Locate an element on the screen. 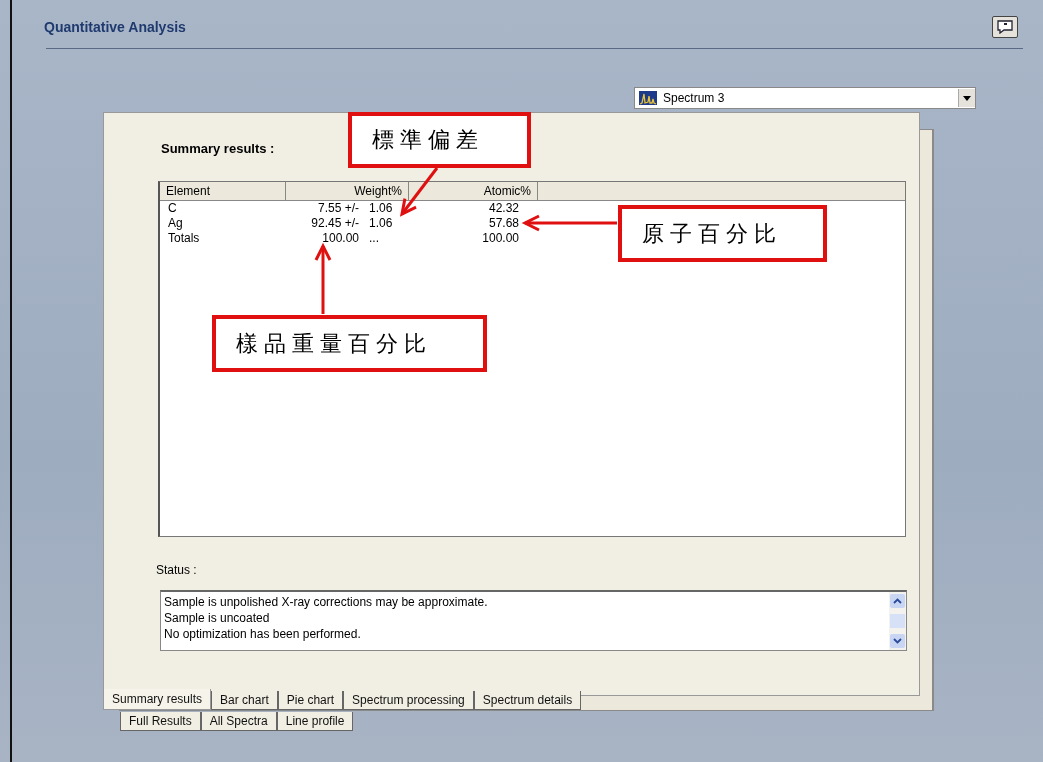  help-button is located at coordinates (1005, 27).